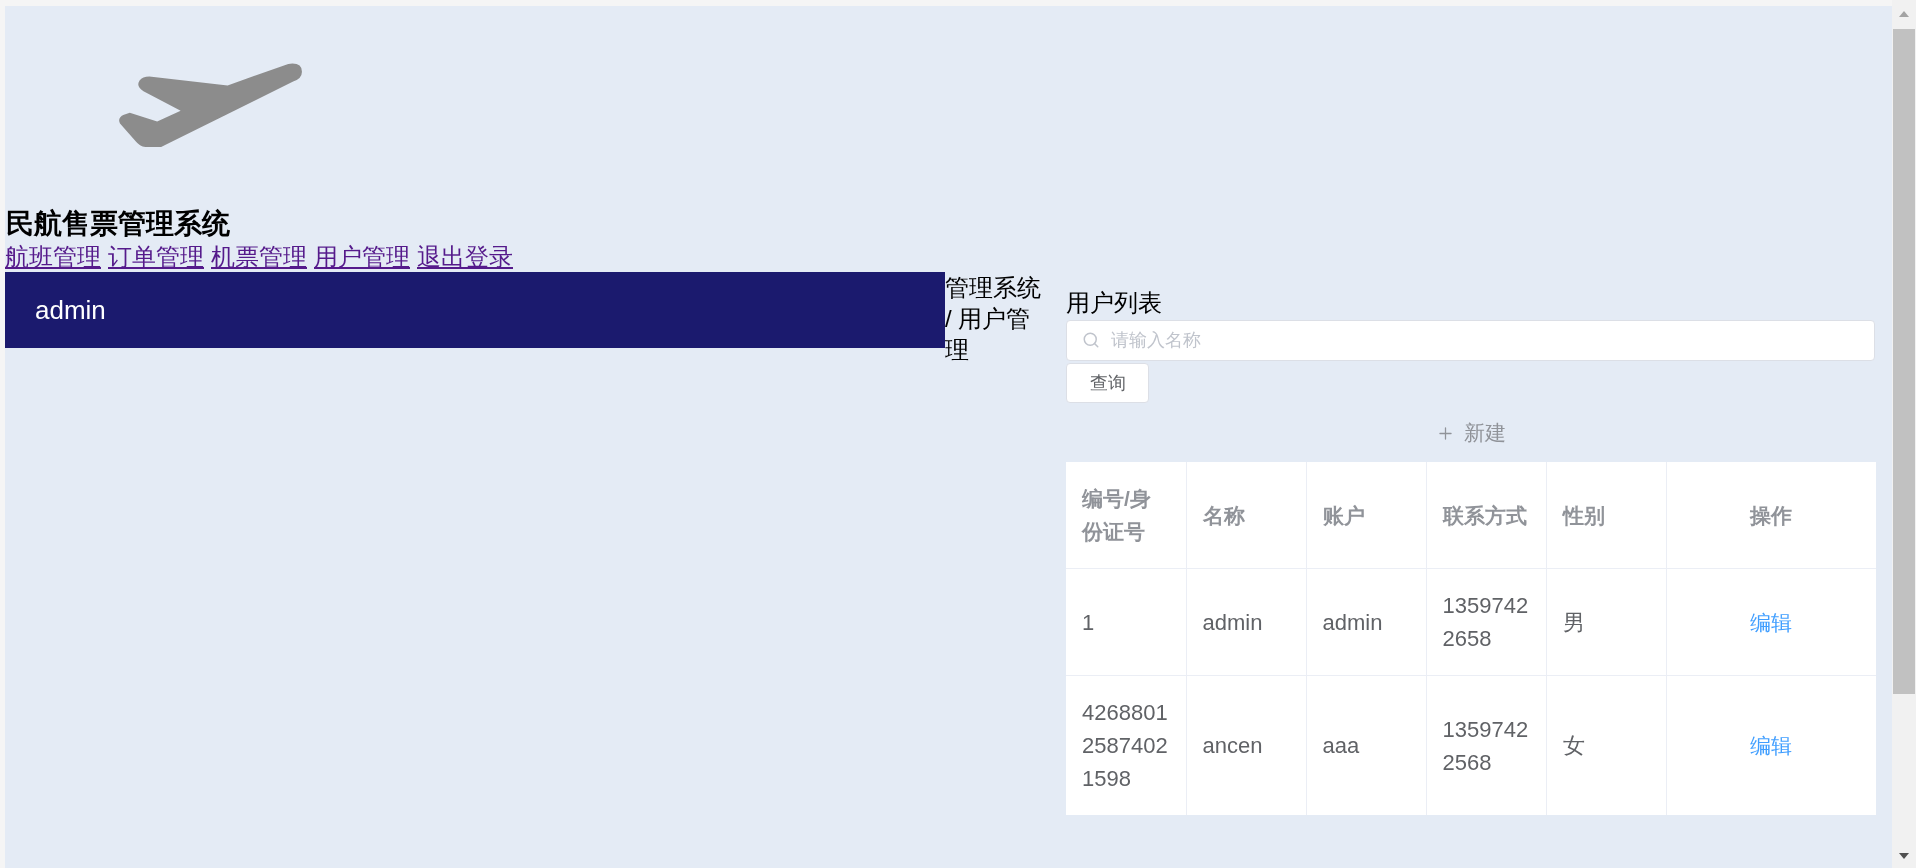 Image resolution: width=1916 pixels, height=868 pixels. What do you see at coordinates (1126, 622) in the screenshot?
I see `table-cell: 1` at bounding box center [1126, 622].